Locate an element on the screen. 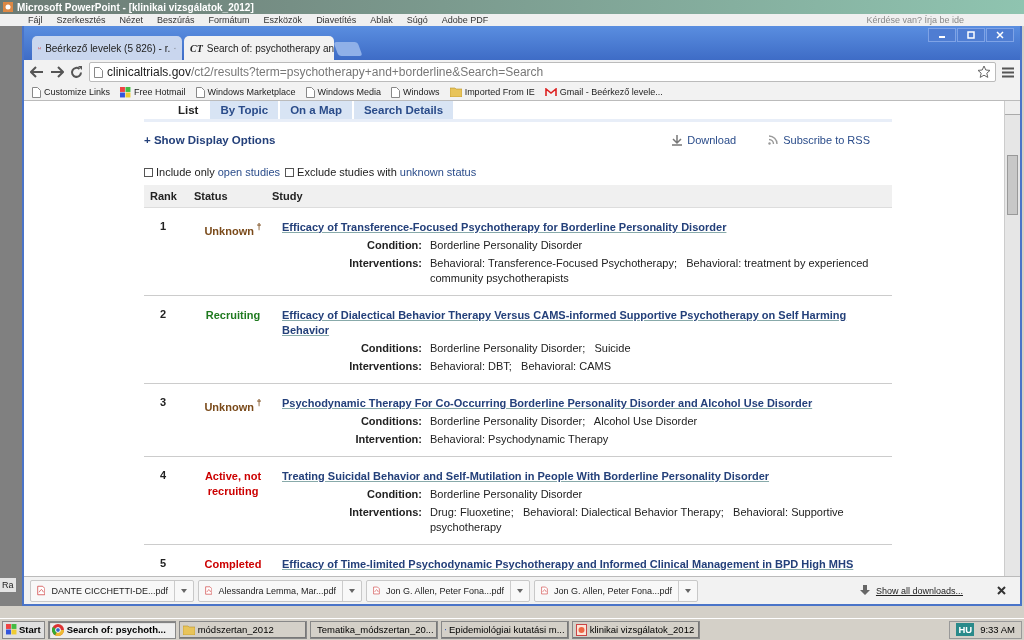  start-button: Start is located at coordinates (23, 629).